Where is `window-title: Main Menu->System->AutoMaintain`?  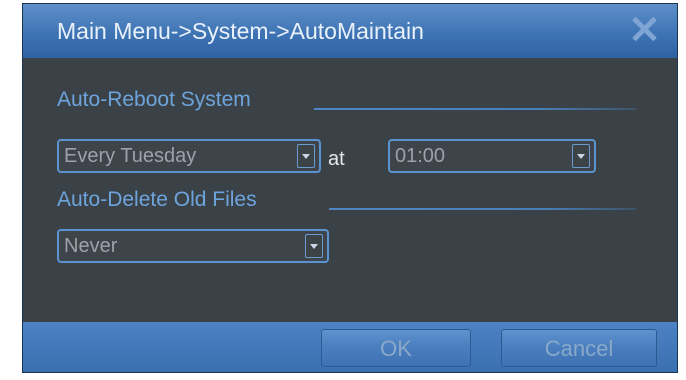 window-title: Main Menu->System->AutoMaintain is located at coordinates (240, 31).